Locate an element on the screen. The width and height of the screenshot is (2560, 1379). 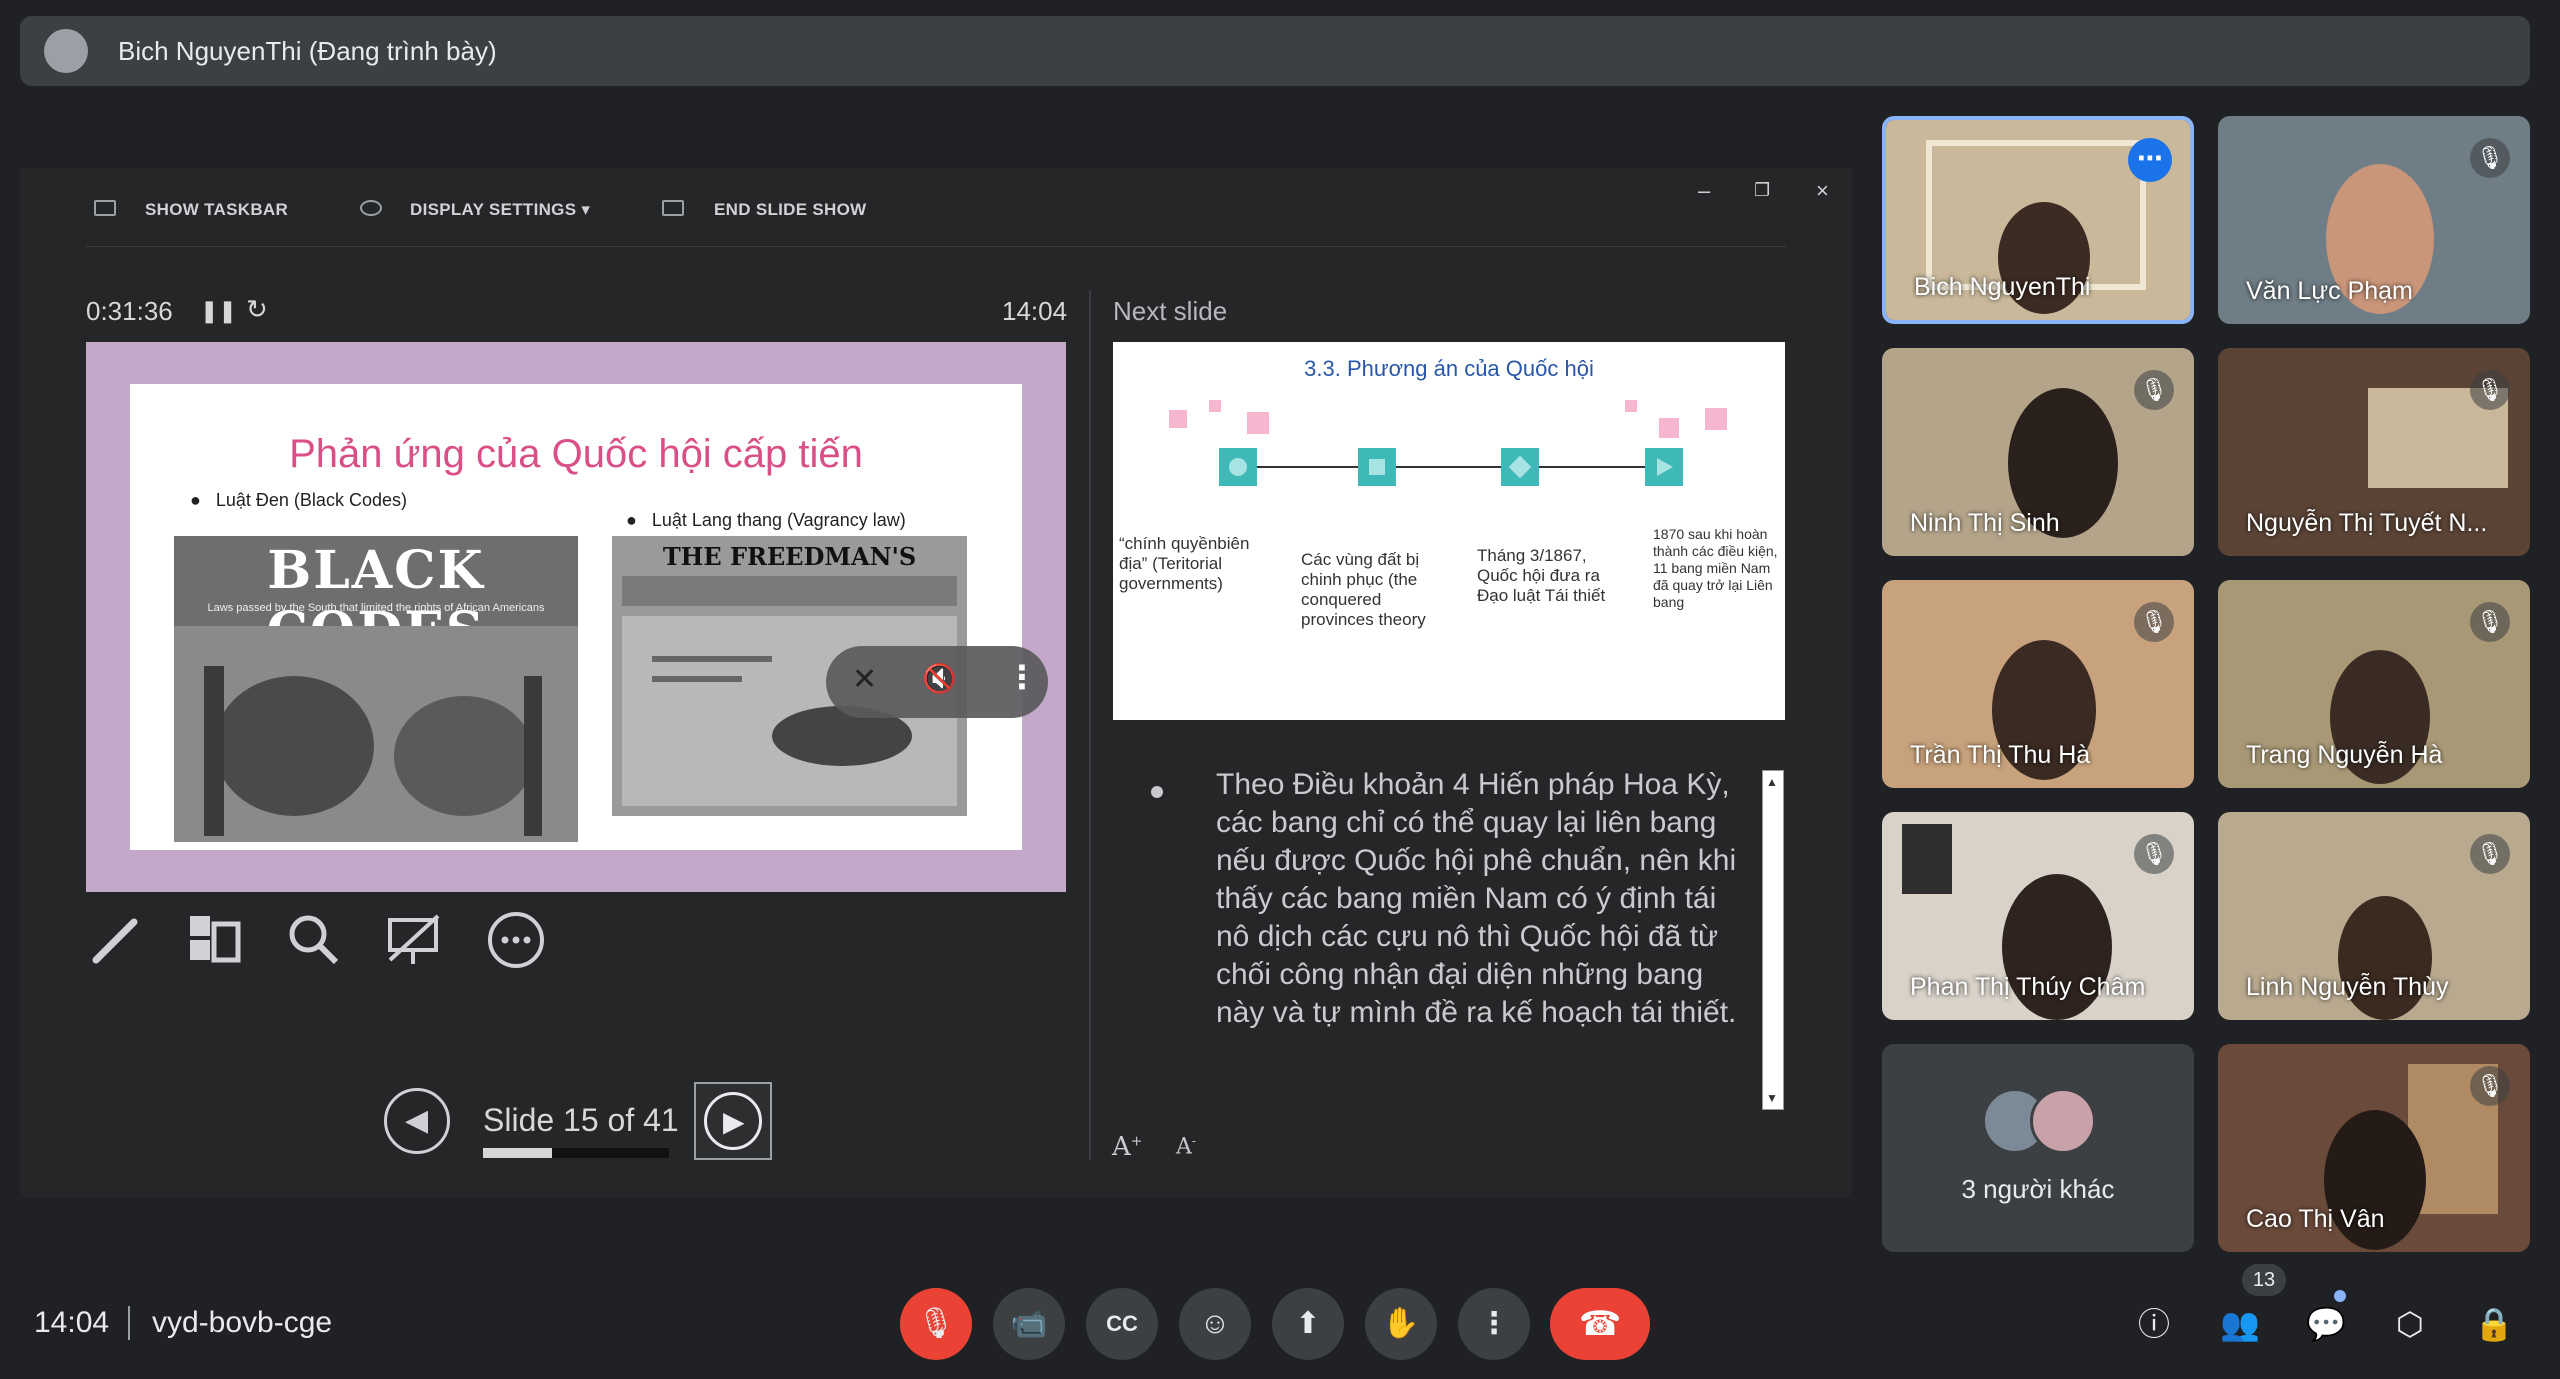
activities-button: ⬡ is located at coordinates (2410, 1324).